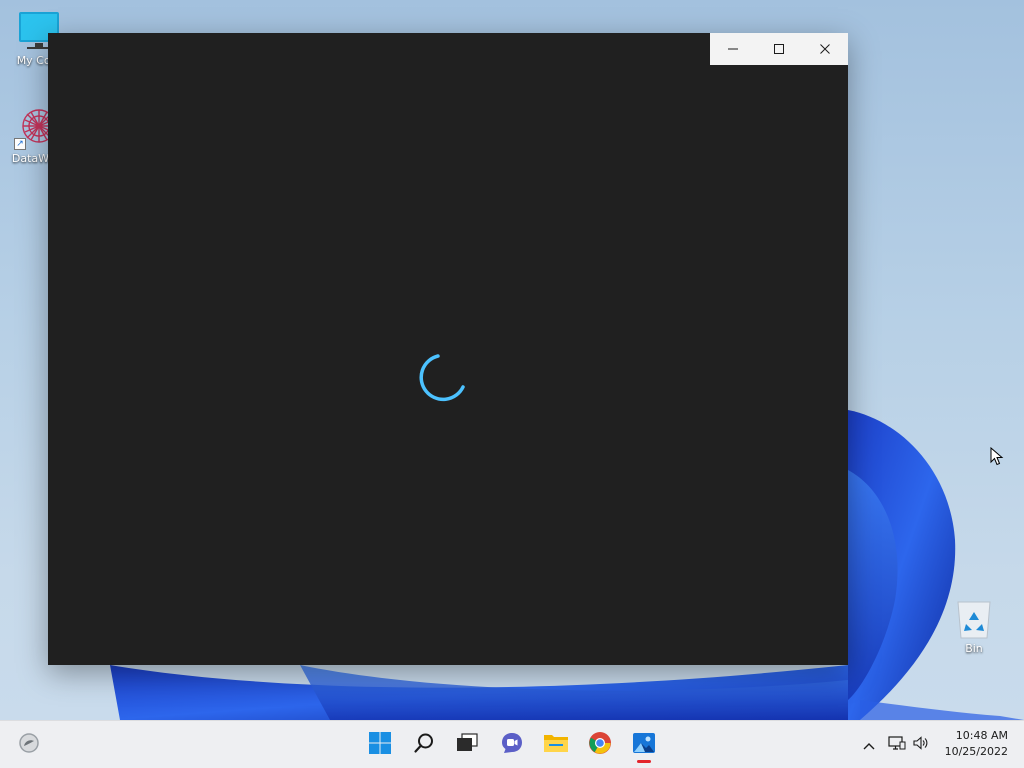 This screenshot has width=1024, height=768. I want to click on window-caption-buttons, so click(779, 49).